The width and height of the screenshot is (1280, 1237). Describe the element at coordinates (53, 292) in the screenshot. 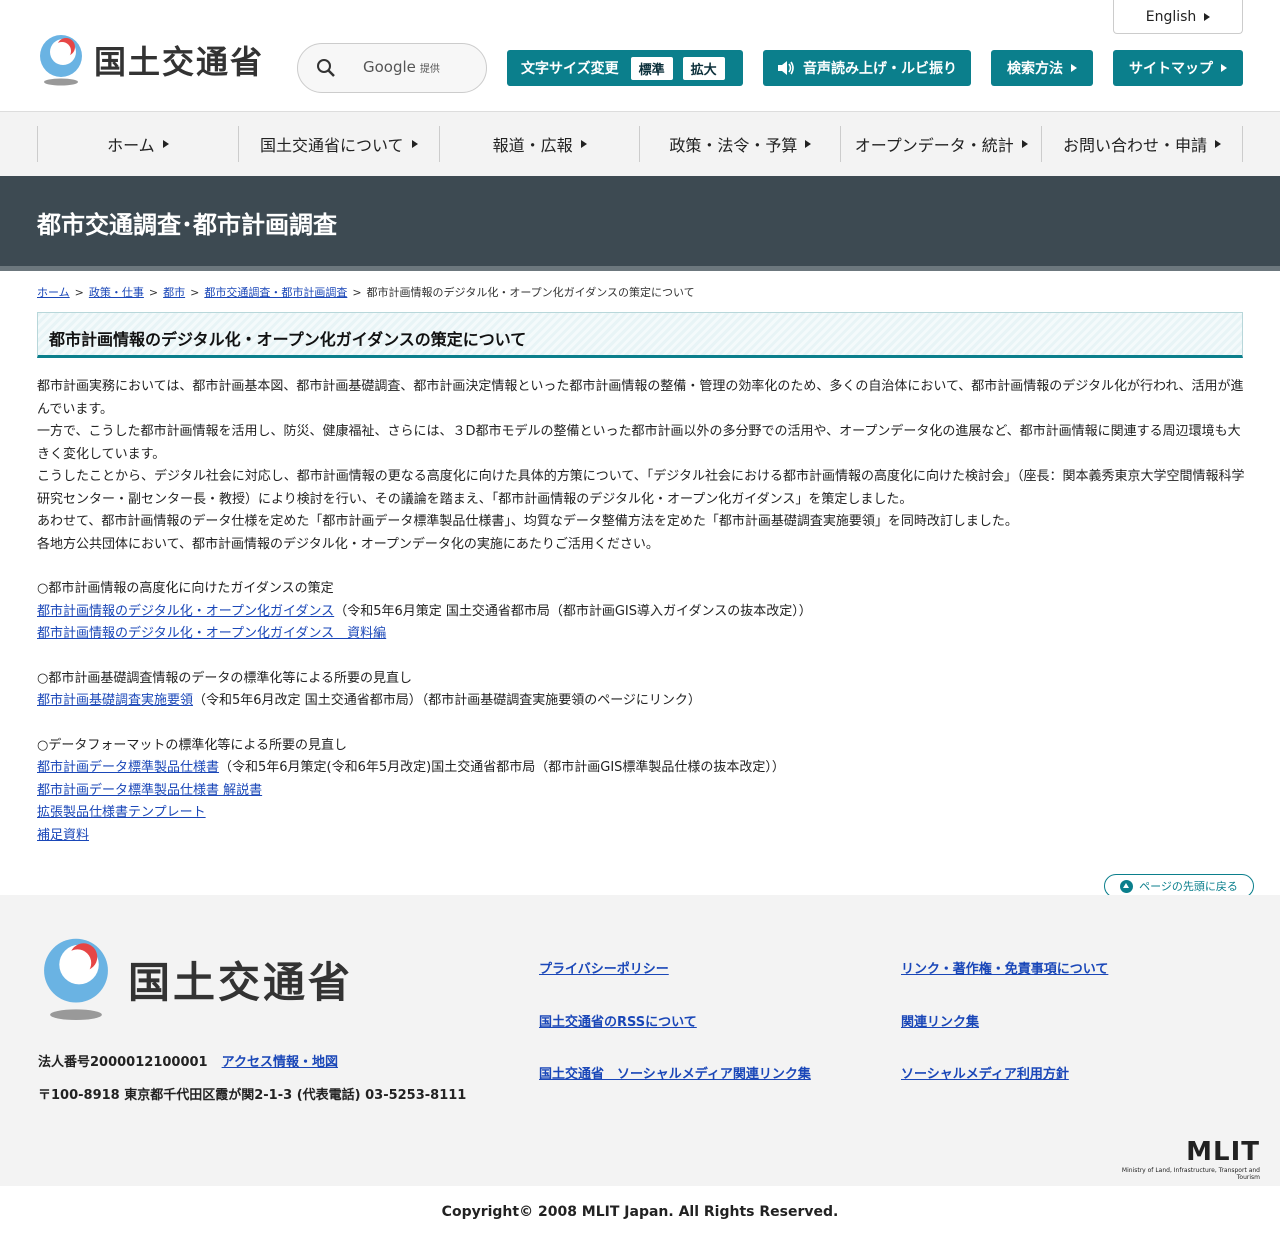

I see `breadcrumb-home: ホーム` at that location.